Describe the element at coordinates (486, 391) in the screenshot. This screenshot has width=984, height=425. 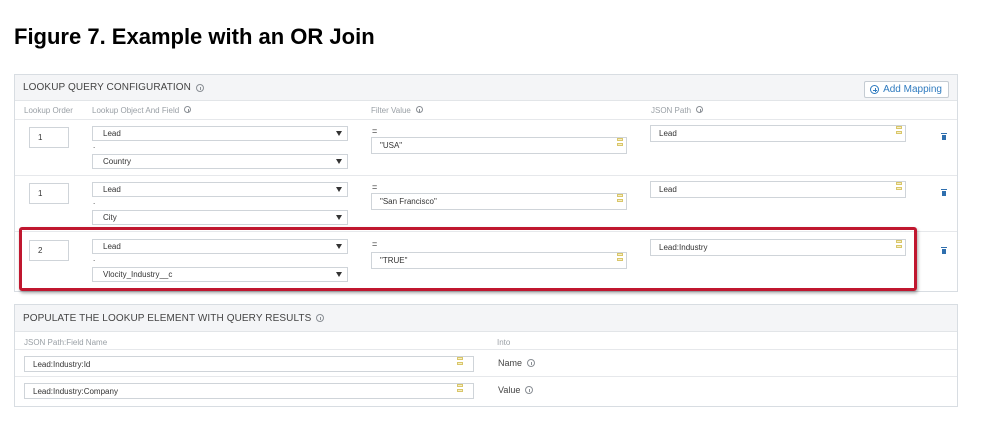
I see `populate-row: Lead:Industry:Company Value` at that location.